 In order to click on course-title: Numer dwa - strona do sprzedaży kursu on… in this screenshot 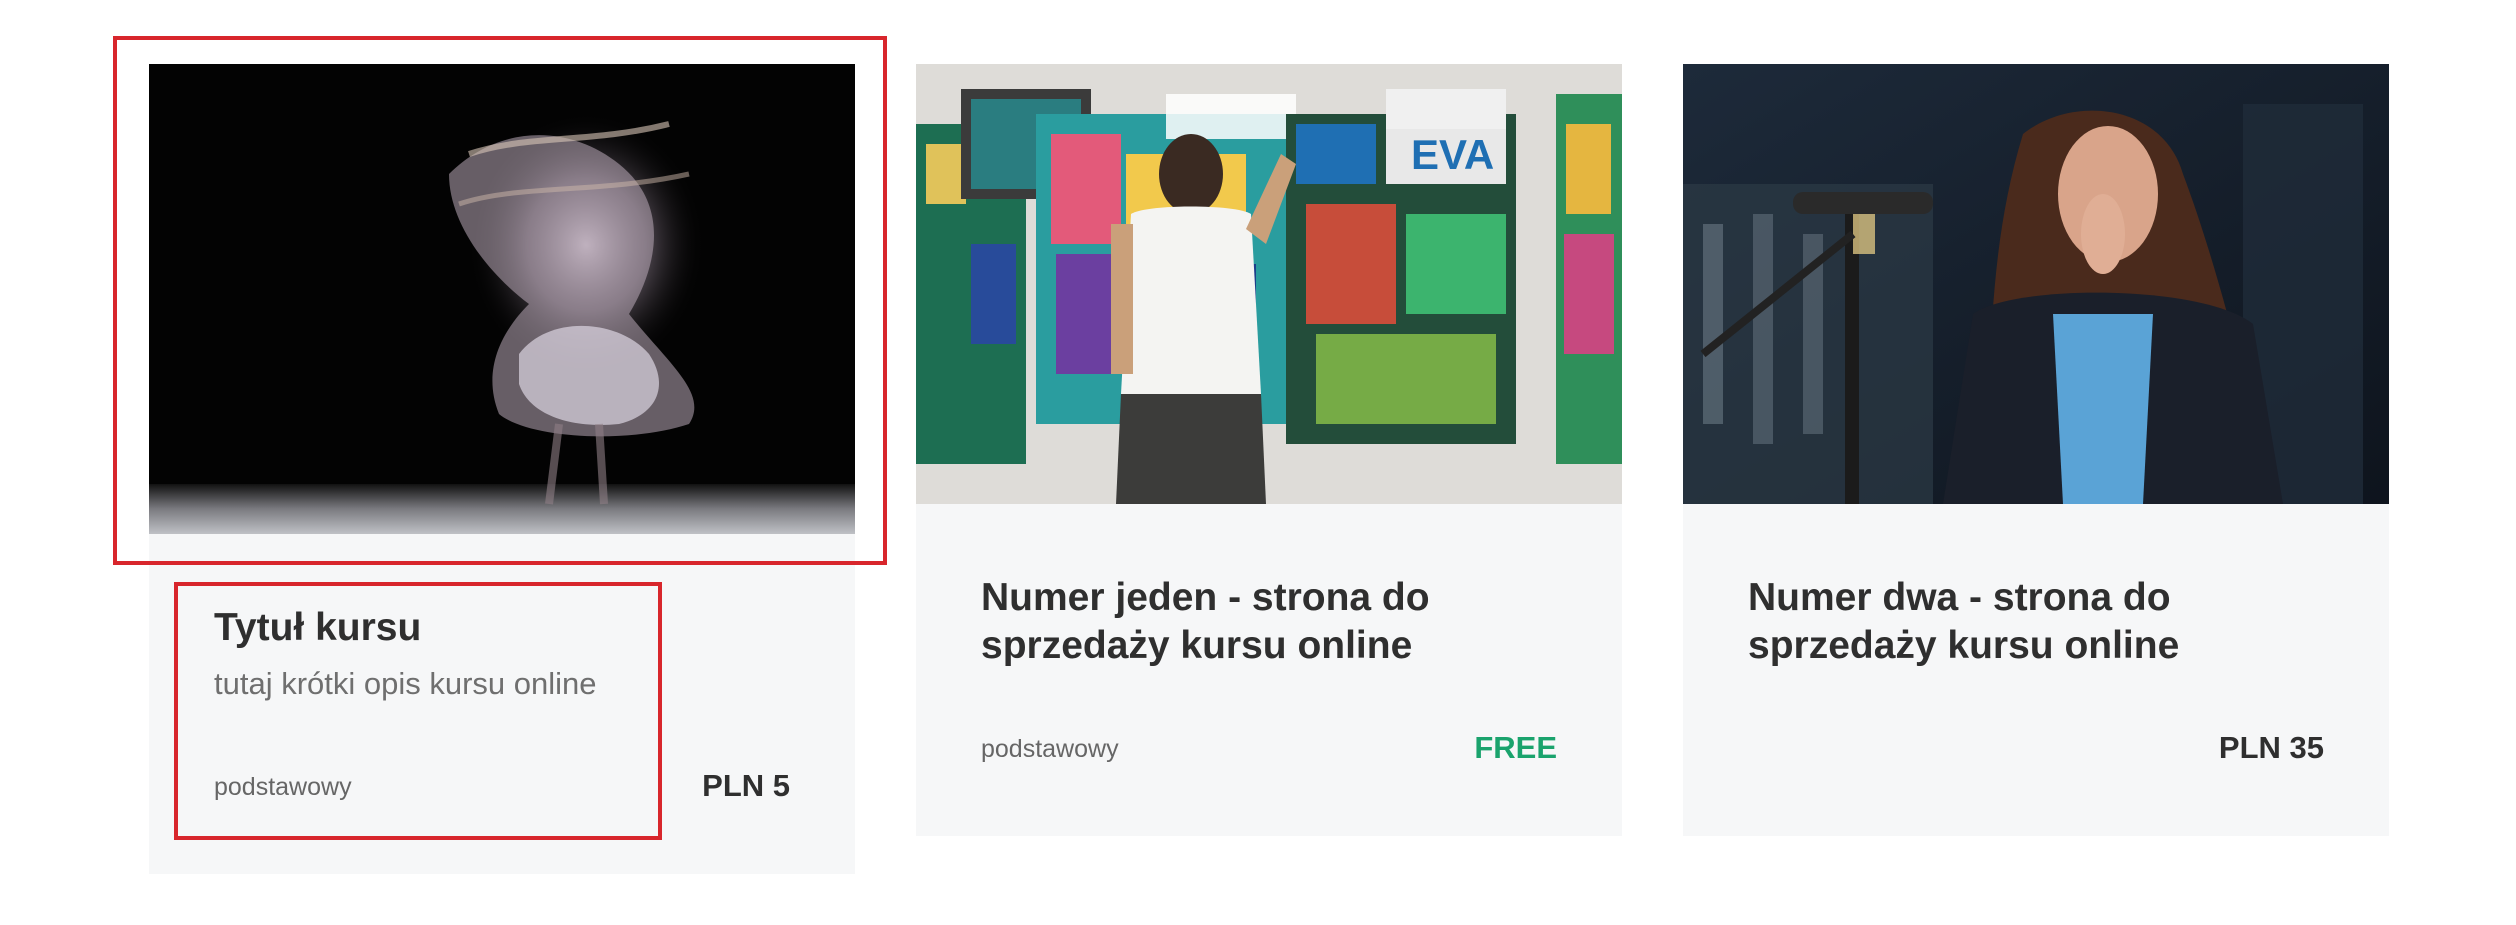, I will do `click(2048, 622)`.